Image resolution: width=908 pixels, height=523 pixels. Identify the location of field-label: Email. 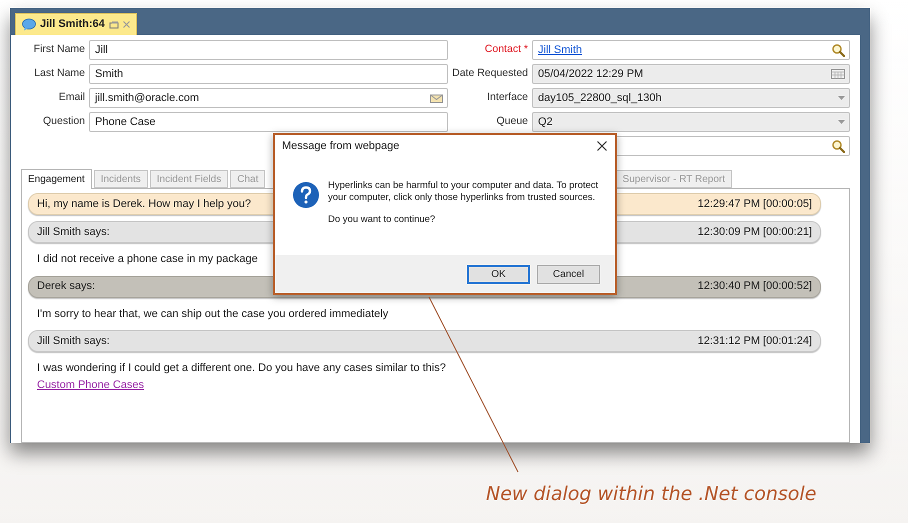
(71, 98).